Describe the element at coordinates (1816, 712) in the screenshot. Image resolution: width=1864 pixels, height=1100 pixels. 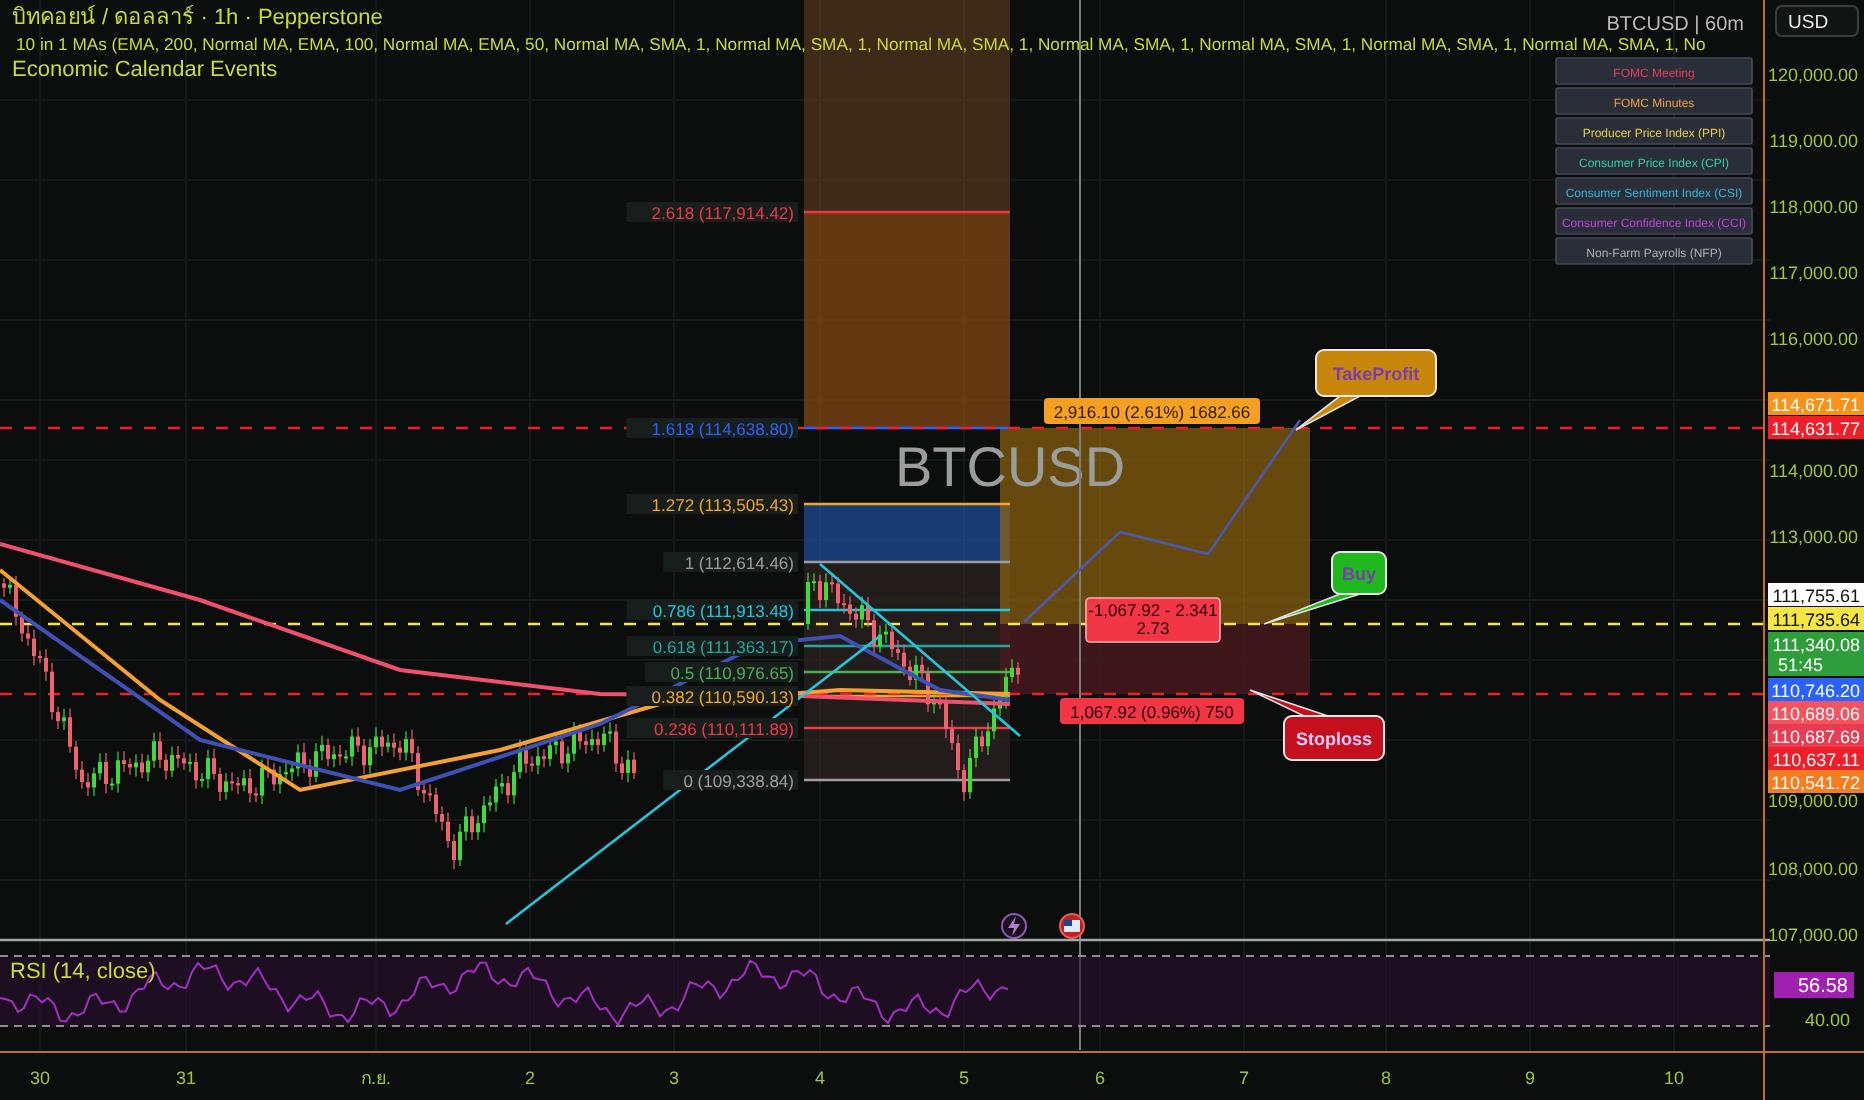
I see `price-tag: 110,689.06` at that location.